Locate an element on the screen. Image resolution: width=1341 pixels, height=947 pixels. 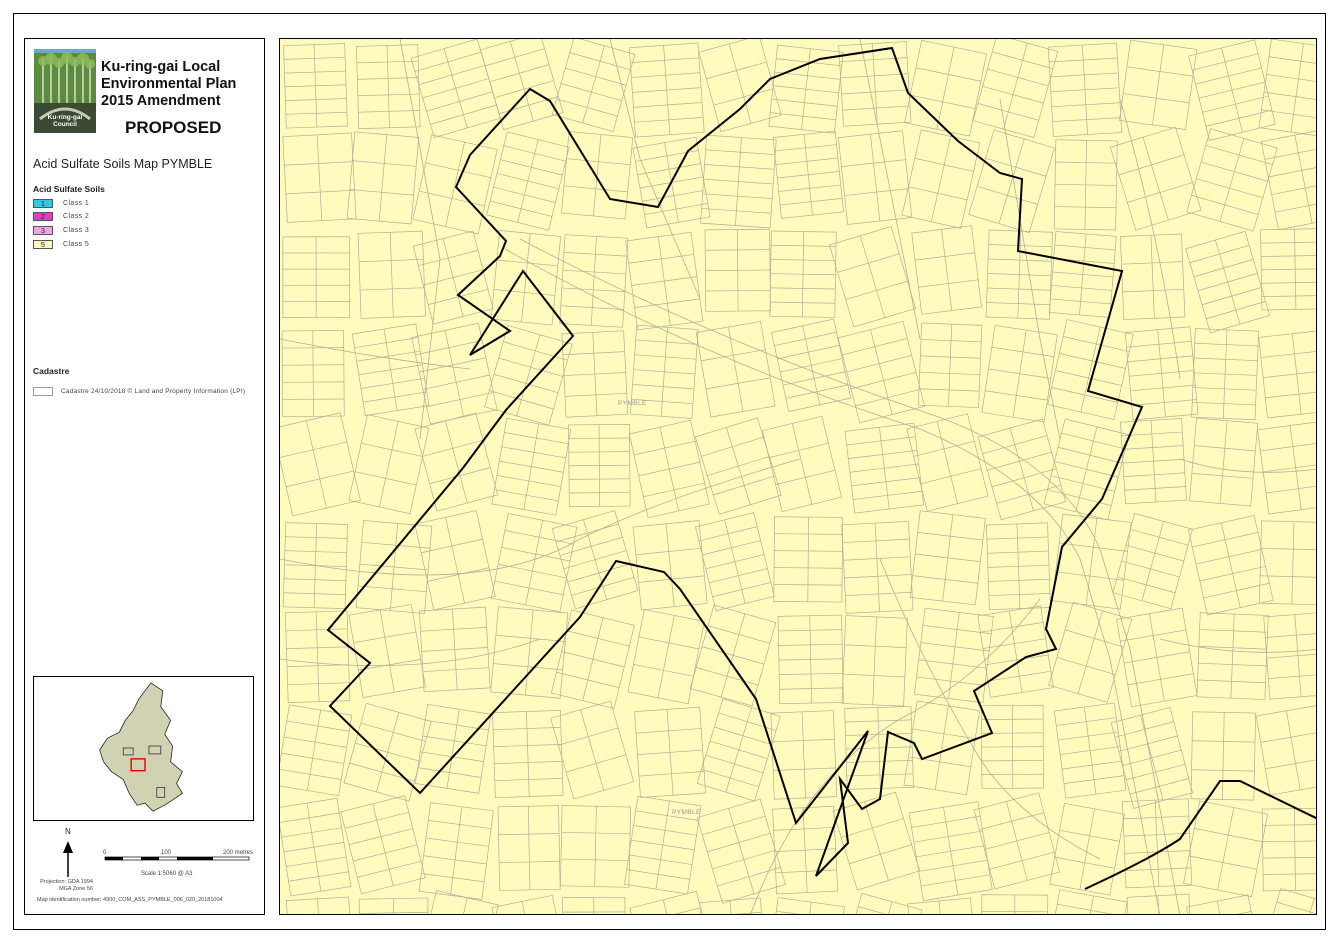
scale-tick-200: 200 metres is located at coordinates (238, 853).